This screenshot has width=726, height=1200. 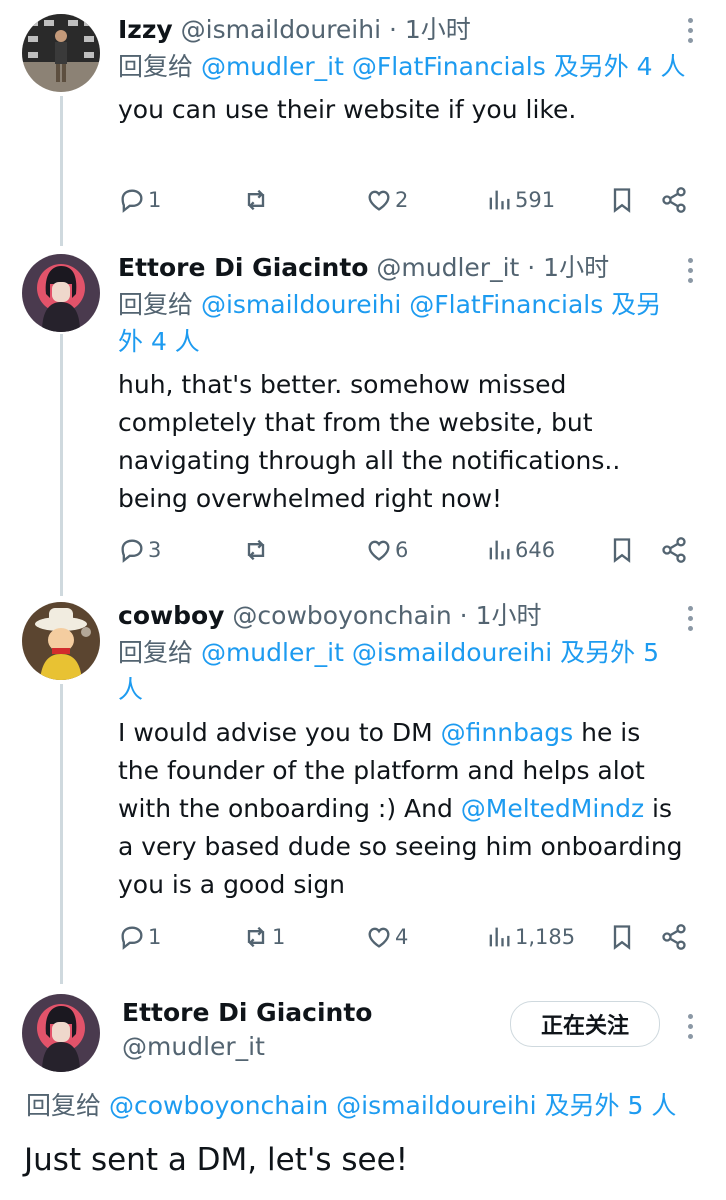 I want to click on mention-link: @MeltedMindz, so click(x=552, y=808).